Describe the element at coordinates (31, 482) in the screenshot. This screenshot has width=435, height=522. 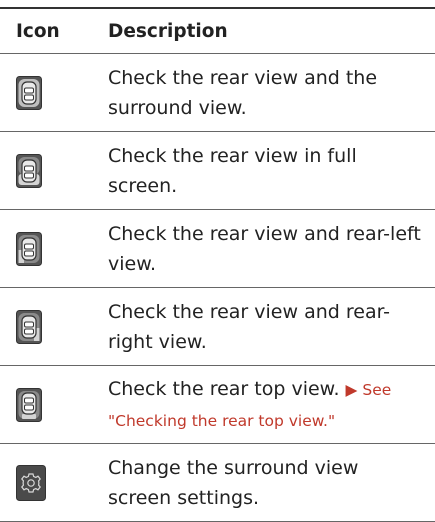
I see `settings-gear-icon` at that location.